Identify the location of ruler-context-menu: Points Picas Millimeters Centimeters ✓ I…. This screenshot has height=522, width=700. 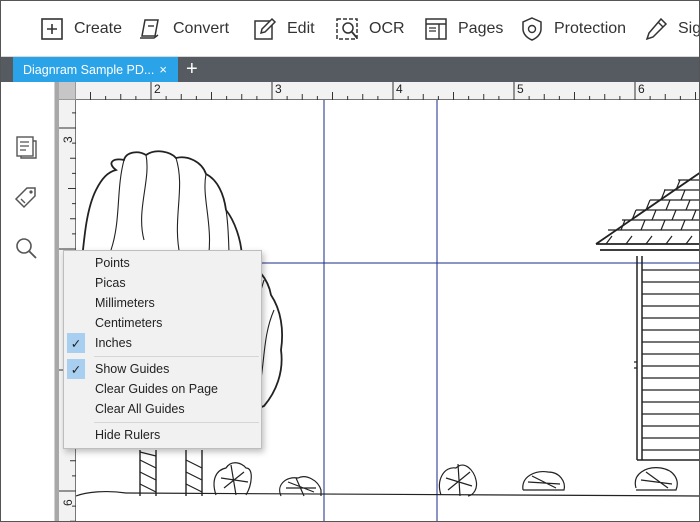
(162, 349).